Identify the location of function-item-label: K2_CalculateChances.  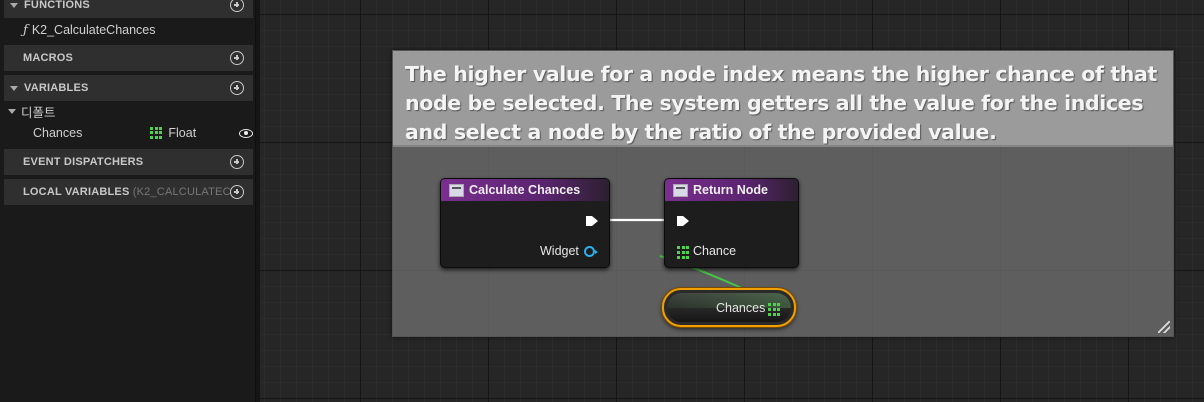
(93, 30).